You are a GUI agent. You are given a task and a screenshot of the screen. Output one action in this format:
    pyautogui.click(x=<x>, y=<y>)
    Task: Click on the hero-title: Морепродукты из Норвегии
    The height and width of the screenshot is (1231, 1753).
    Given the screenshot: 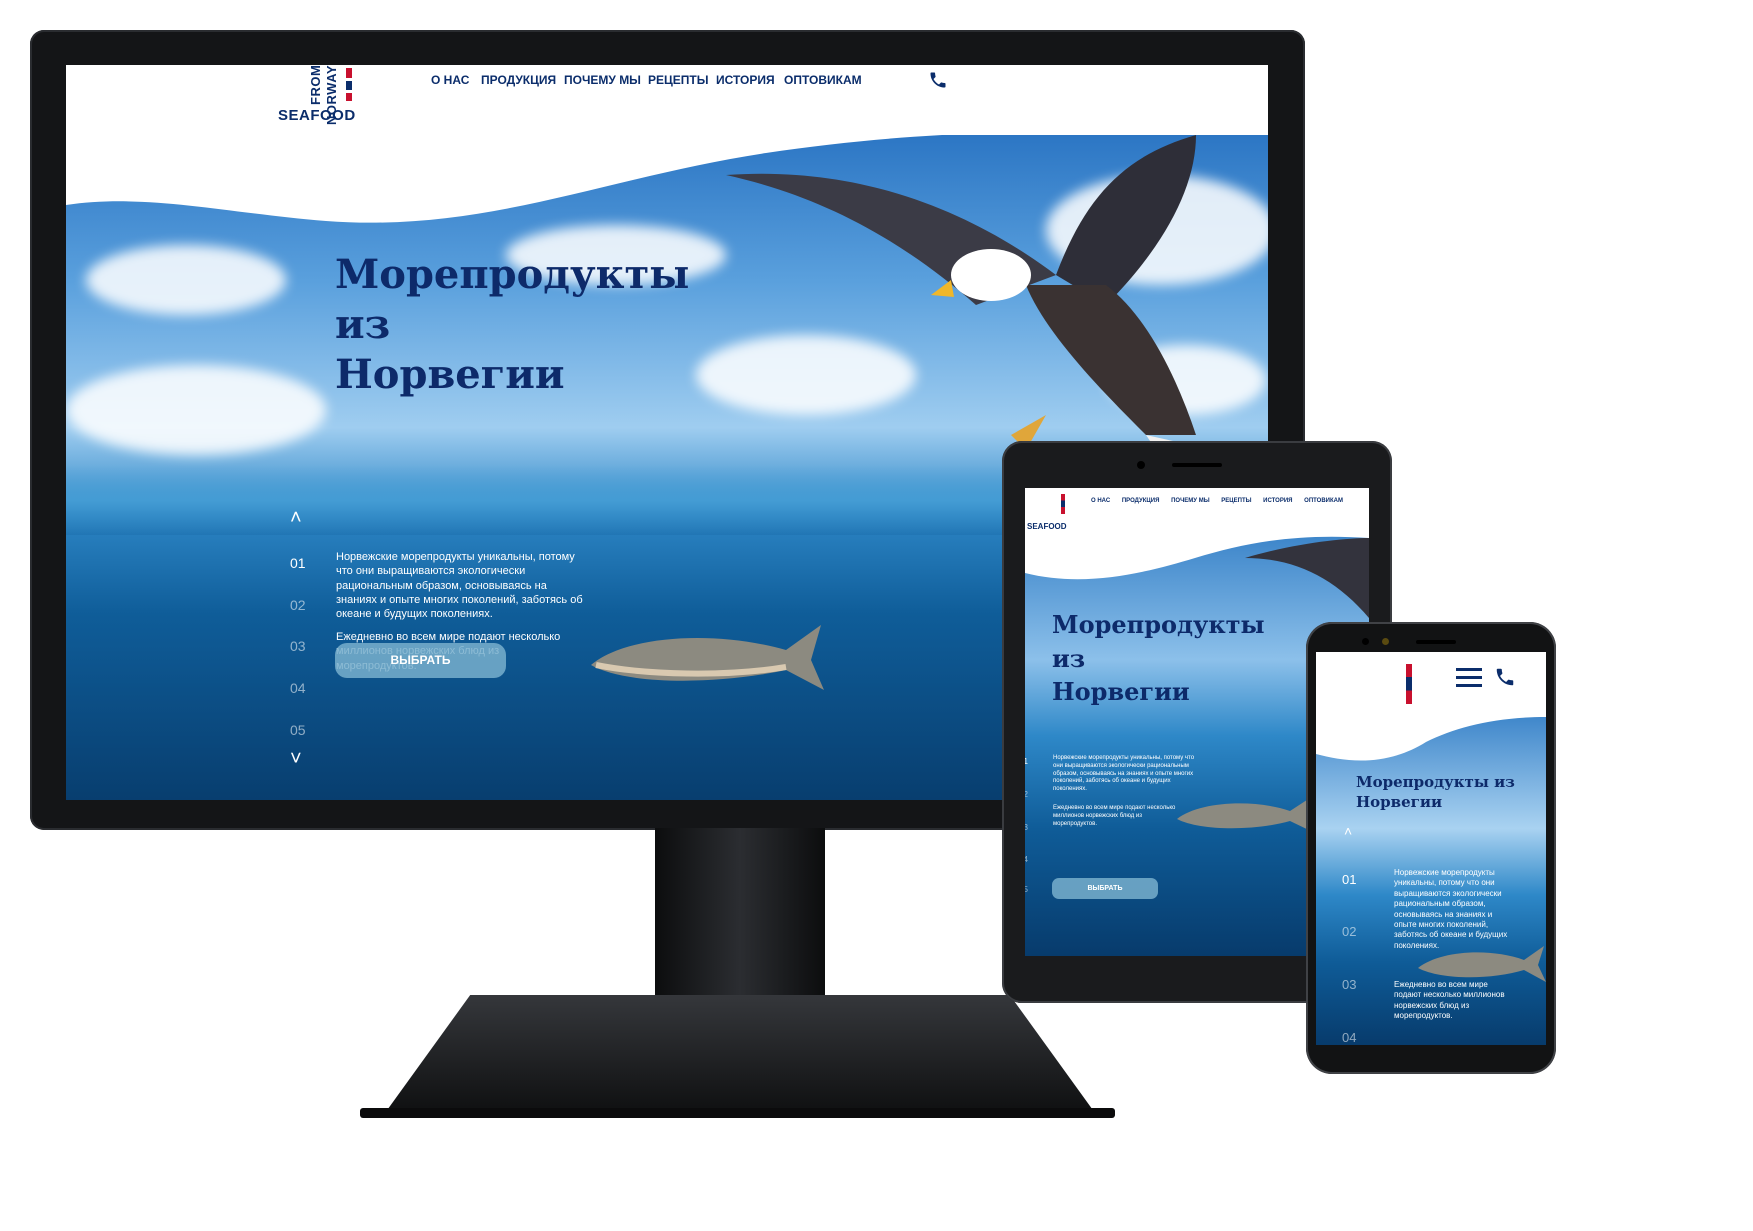 What is the action you would take?
    pyautogui.click(x=512, y=325)
    